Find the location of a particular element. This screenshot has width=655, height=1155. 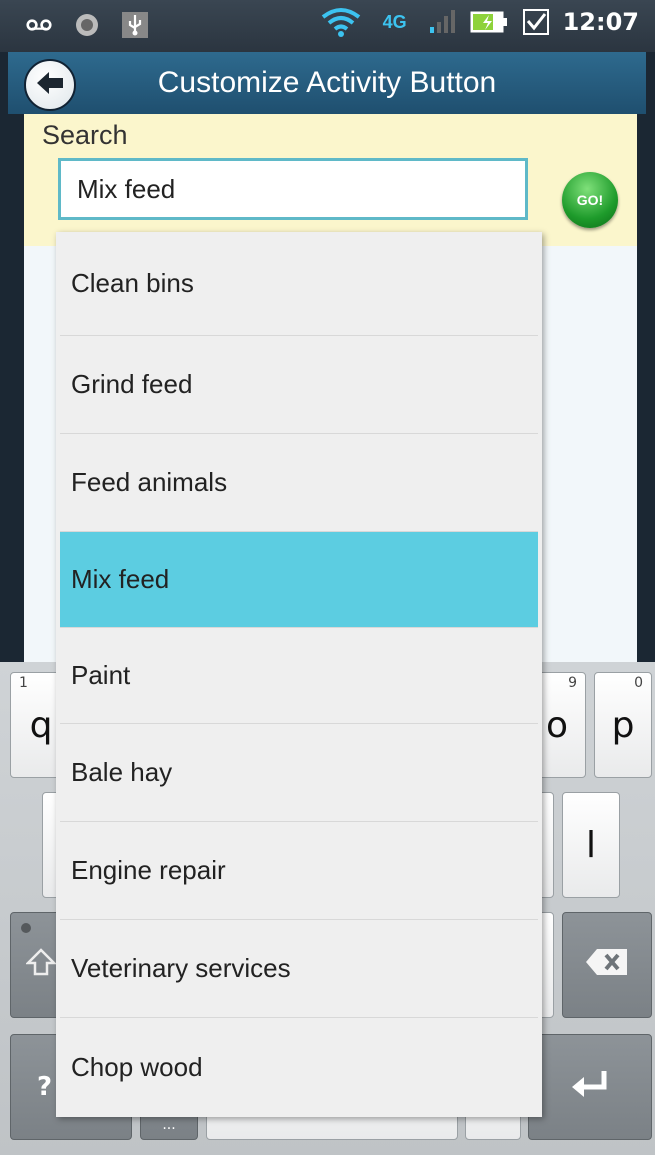

list-item-label: Grind feed is located at coordinates (132, 384).